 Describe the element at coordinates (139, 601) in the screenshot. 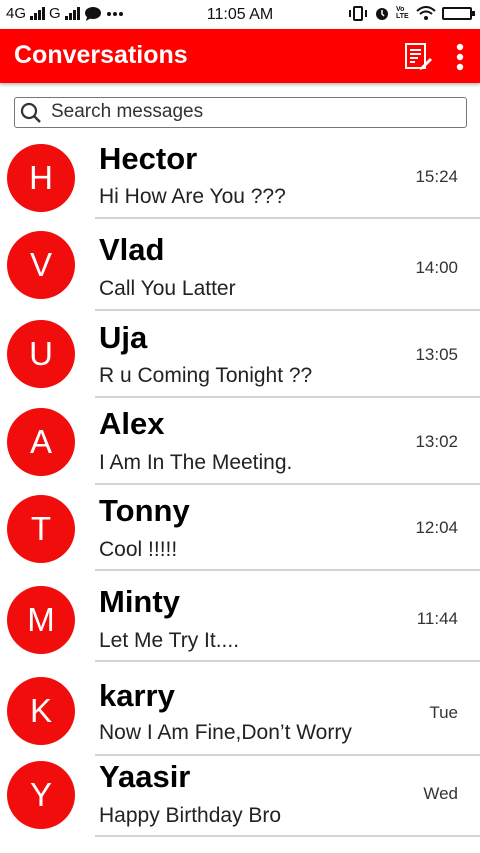

I see `contact-name: Minty` at that location.